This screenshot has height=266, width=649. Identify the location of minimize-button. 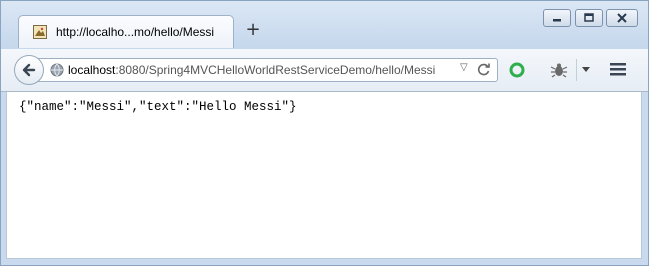
(557, 18).